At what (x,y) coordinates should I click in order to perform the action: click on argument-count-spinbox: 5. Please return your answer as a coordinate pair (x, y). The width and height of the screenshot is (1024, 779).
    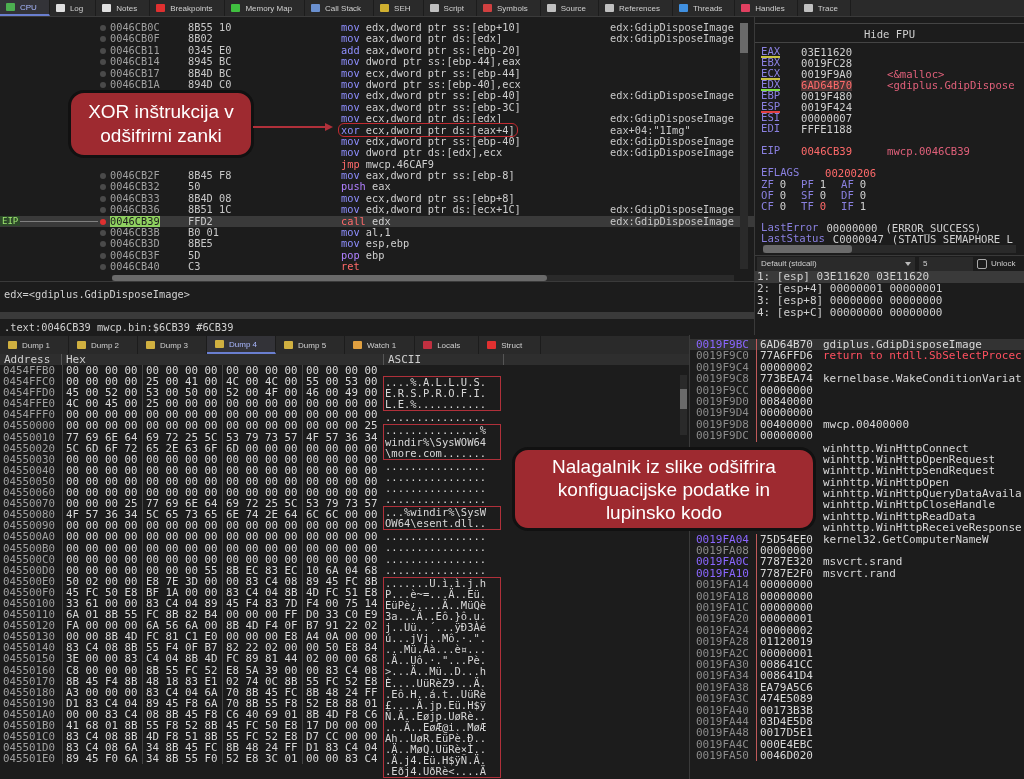
    Looking at the image, I should click on (946, 263).